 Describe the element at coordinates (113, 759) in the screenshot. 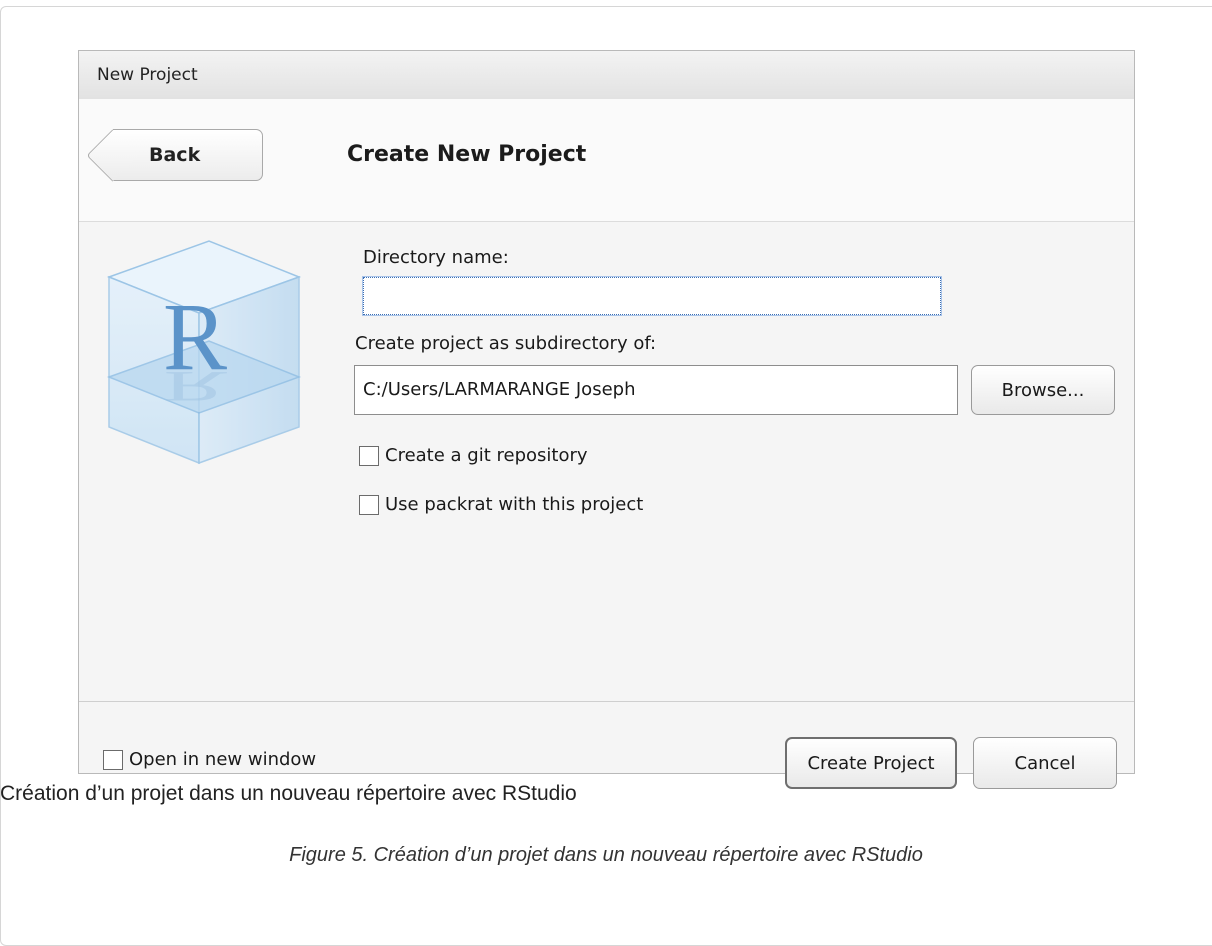

I see `open-new-window-checkbox` at that location.